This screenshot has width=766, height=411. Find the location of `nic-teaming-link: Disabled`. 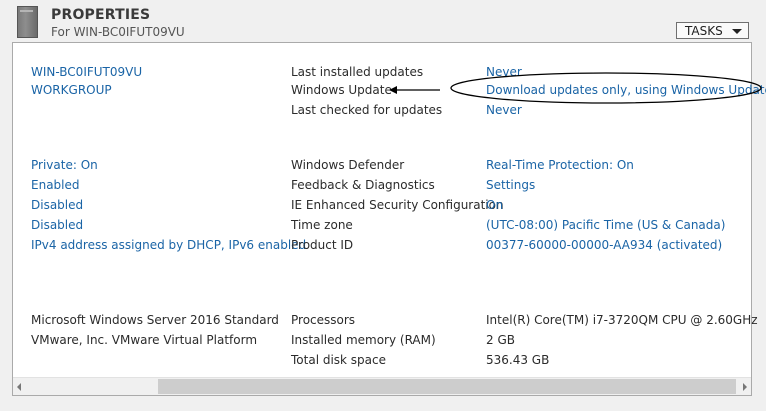

nic-teaming-link: Disabled is located at coordinates (57, 225).